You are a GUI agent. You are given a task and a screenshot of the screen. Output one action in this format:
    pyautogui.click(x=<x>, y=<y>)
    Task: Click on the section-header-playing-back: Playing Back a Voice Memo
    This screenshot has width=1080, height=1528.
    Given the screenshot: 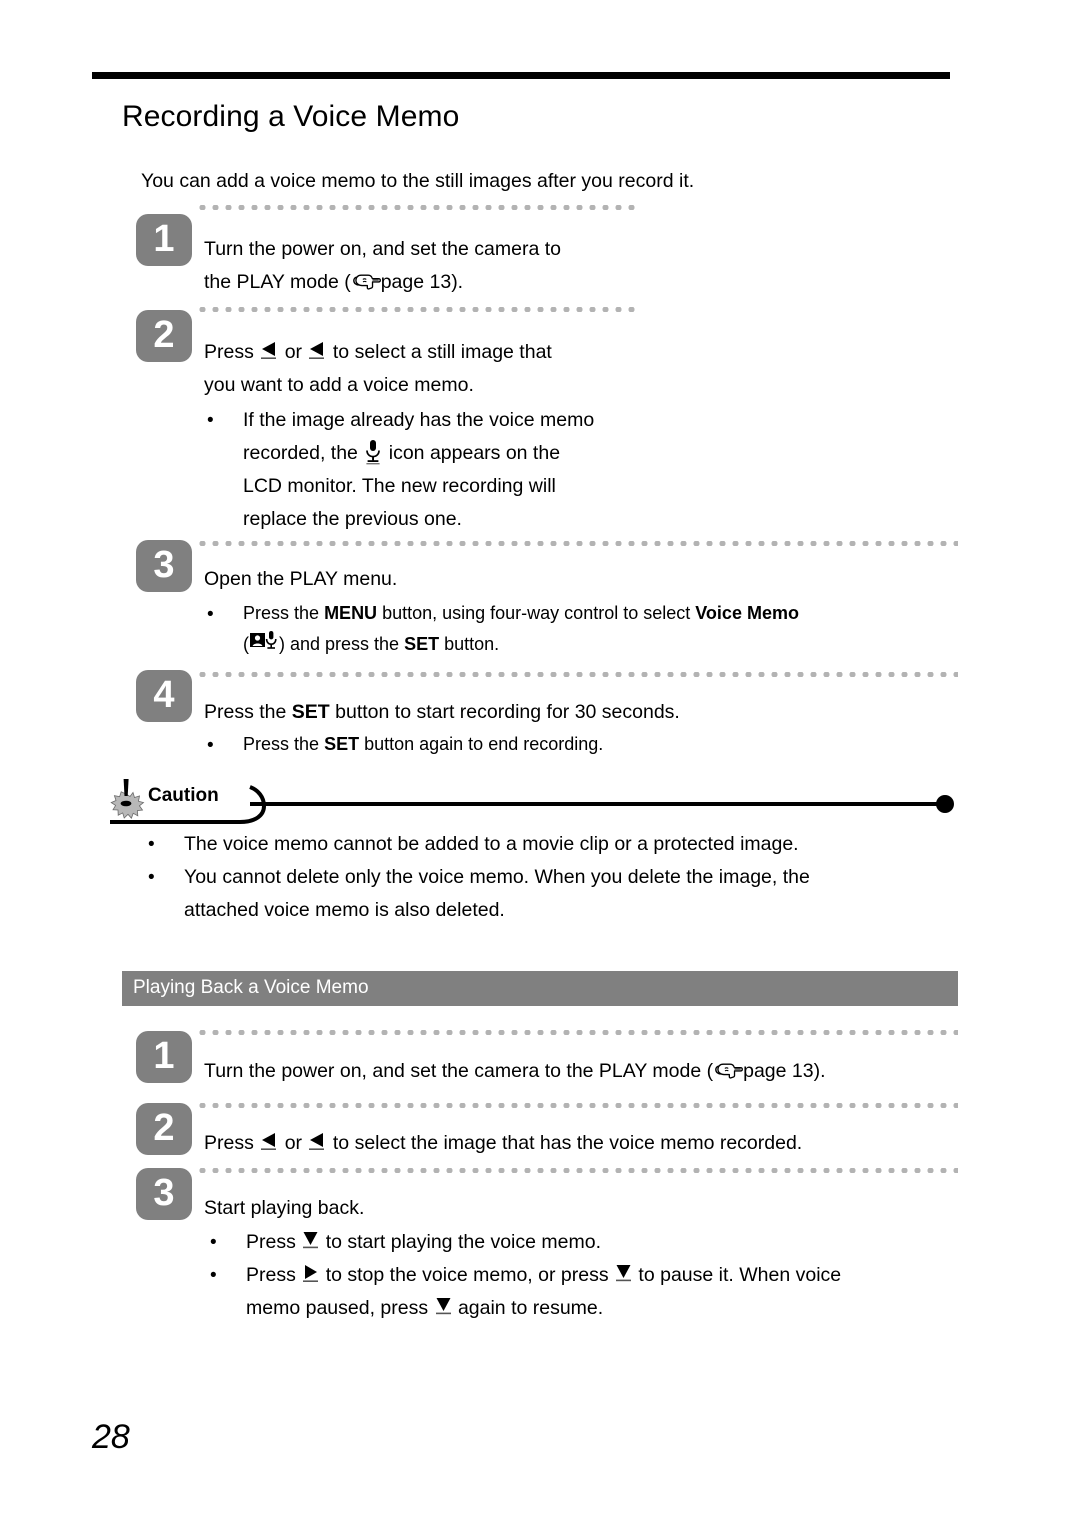 What is the action you would take?
    pyautogui.click(x=540, y=988)
    